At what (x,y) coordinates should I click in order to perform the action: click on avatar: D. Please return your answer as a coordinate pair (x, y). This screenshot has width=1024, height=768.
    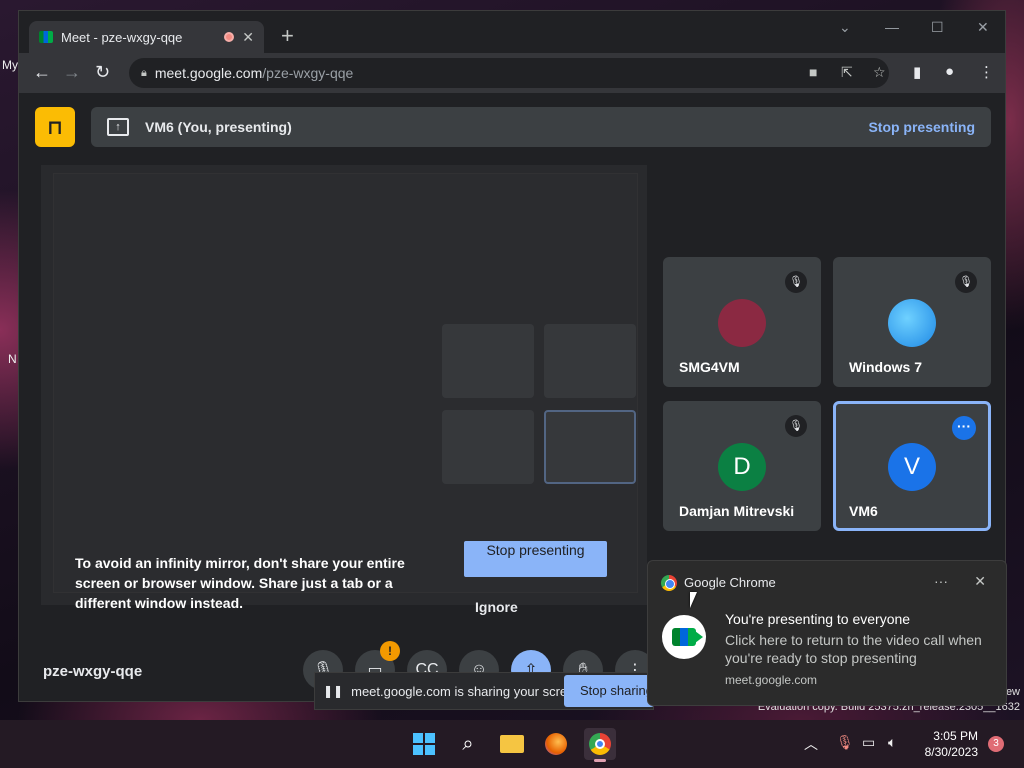
    Looking at the image, I should click on (742, 467).